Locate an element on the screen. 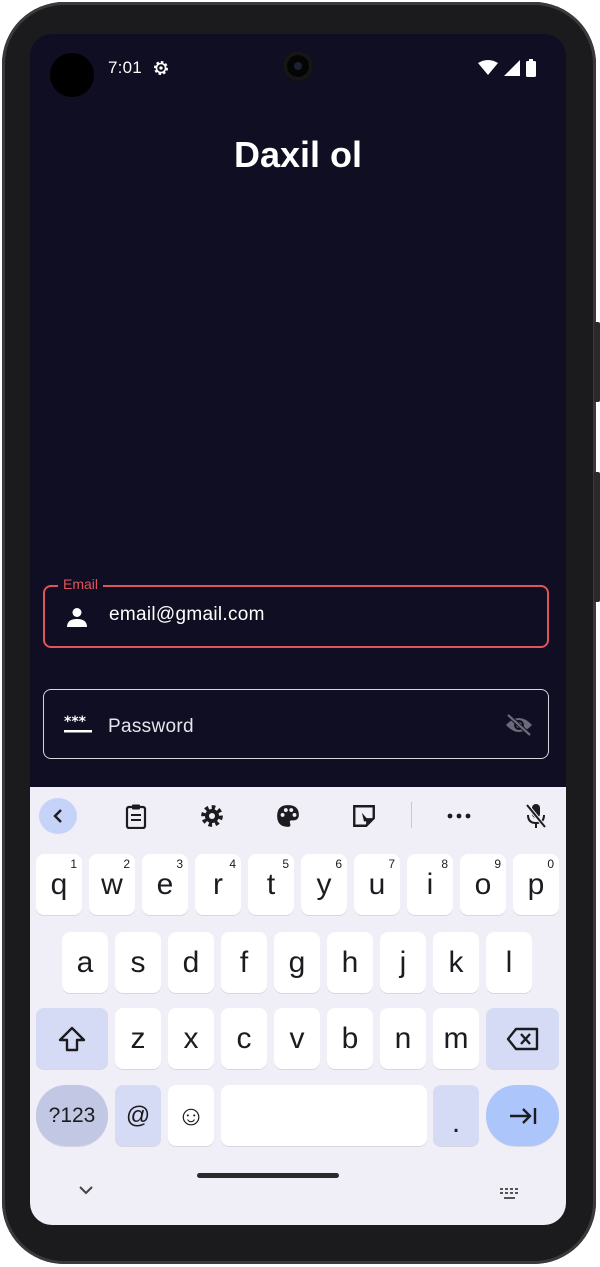  key-t: t5 is located at coordinates (271, 884).